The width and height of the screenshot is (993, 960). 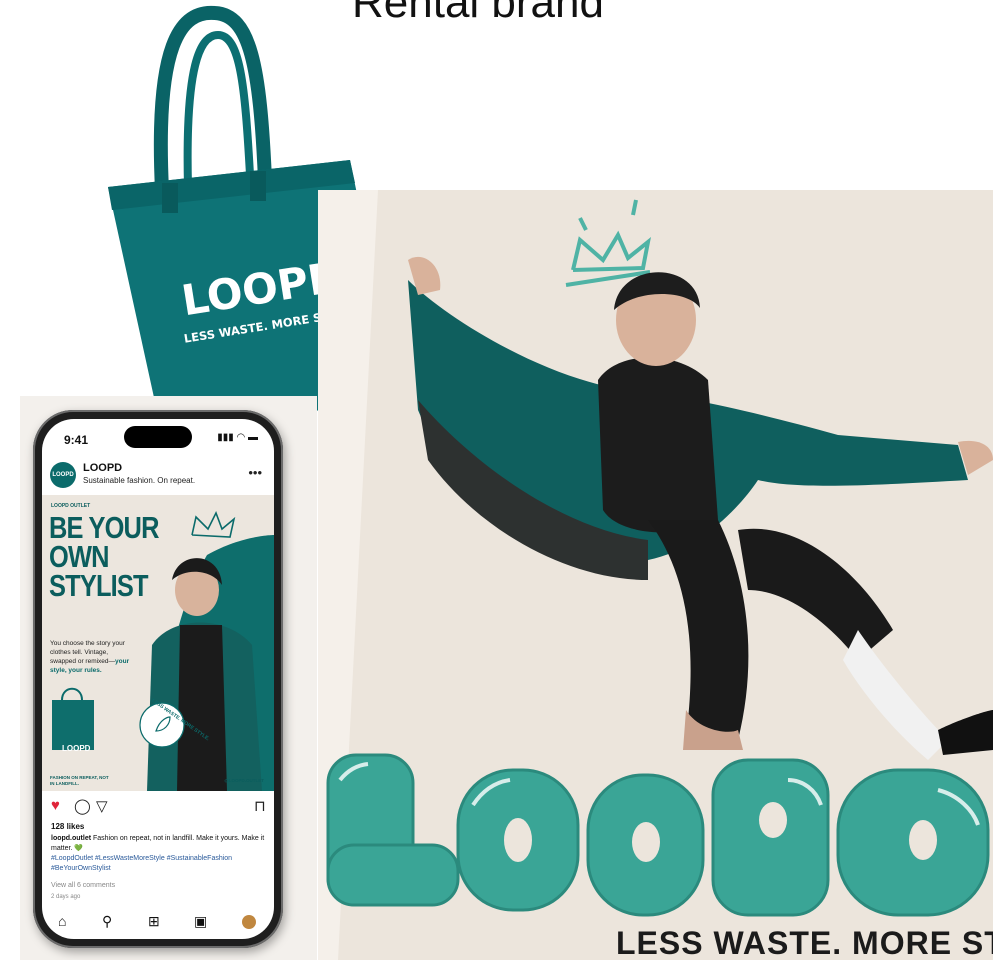 I want to click on post-timestamp: 2 days ago, so click(x=66, y=897).